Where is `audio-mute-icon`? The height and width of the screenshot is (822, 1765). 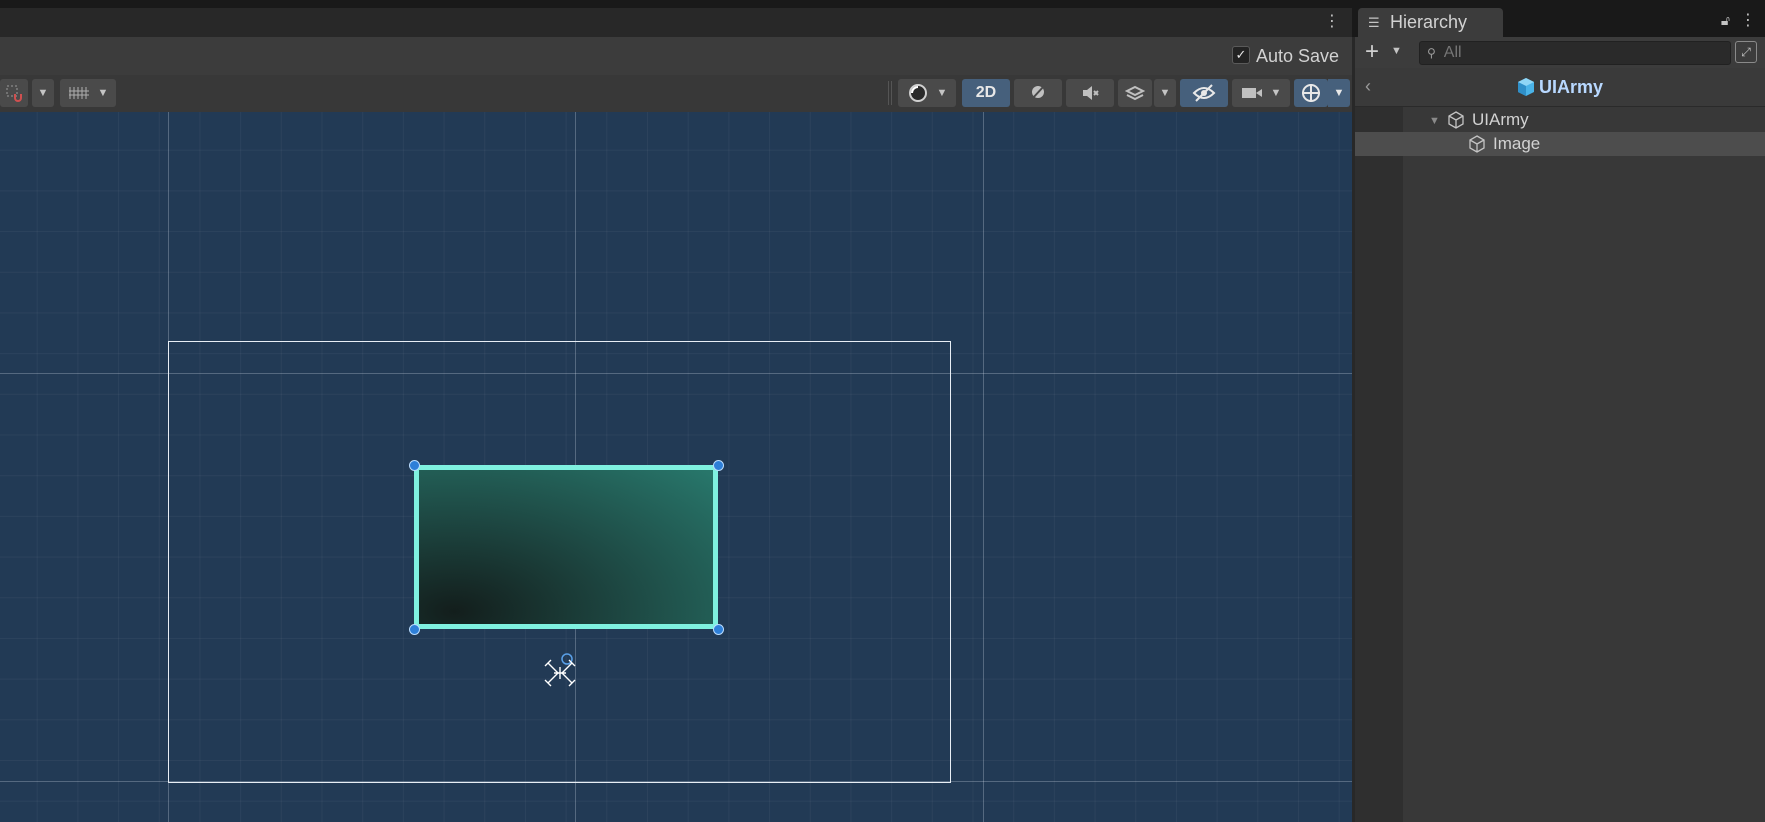
audio-mute-icon is located at coordinates (1091, 93).